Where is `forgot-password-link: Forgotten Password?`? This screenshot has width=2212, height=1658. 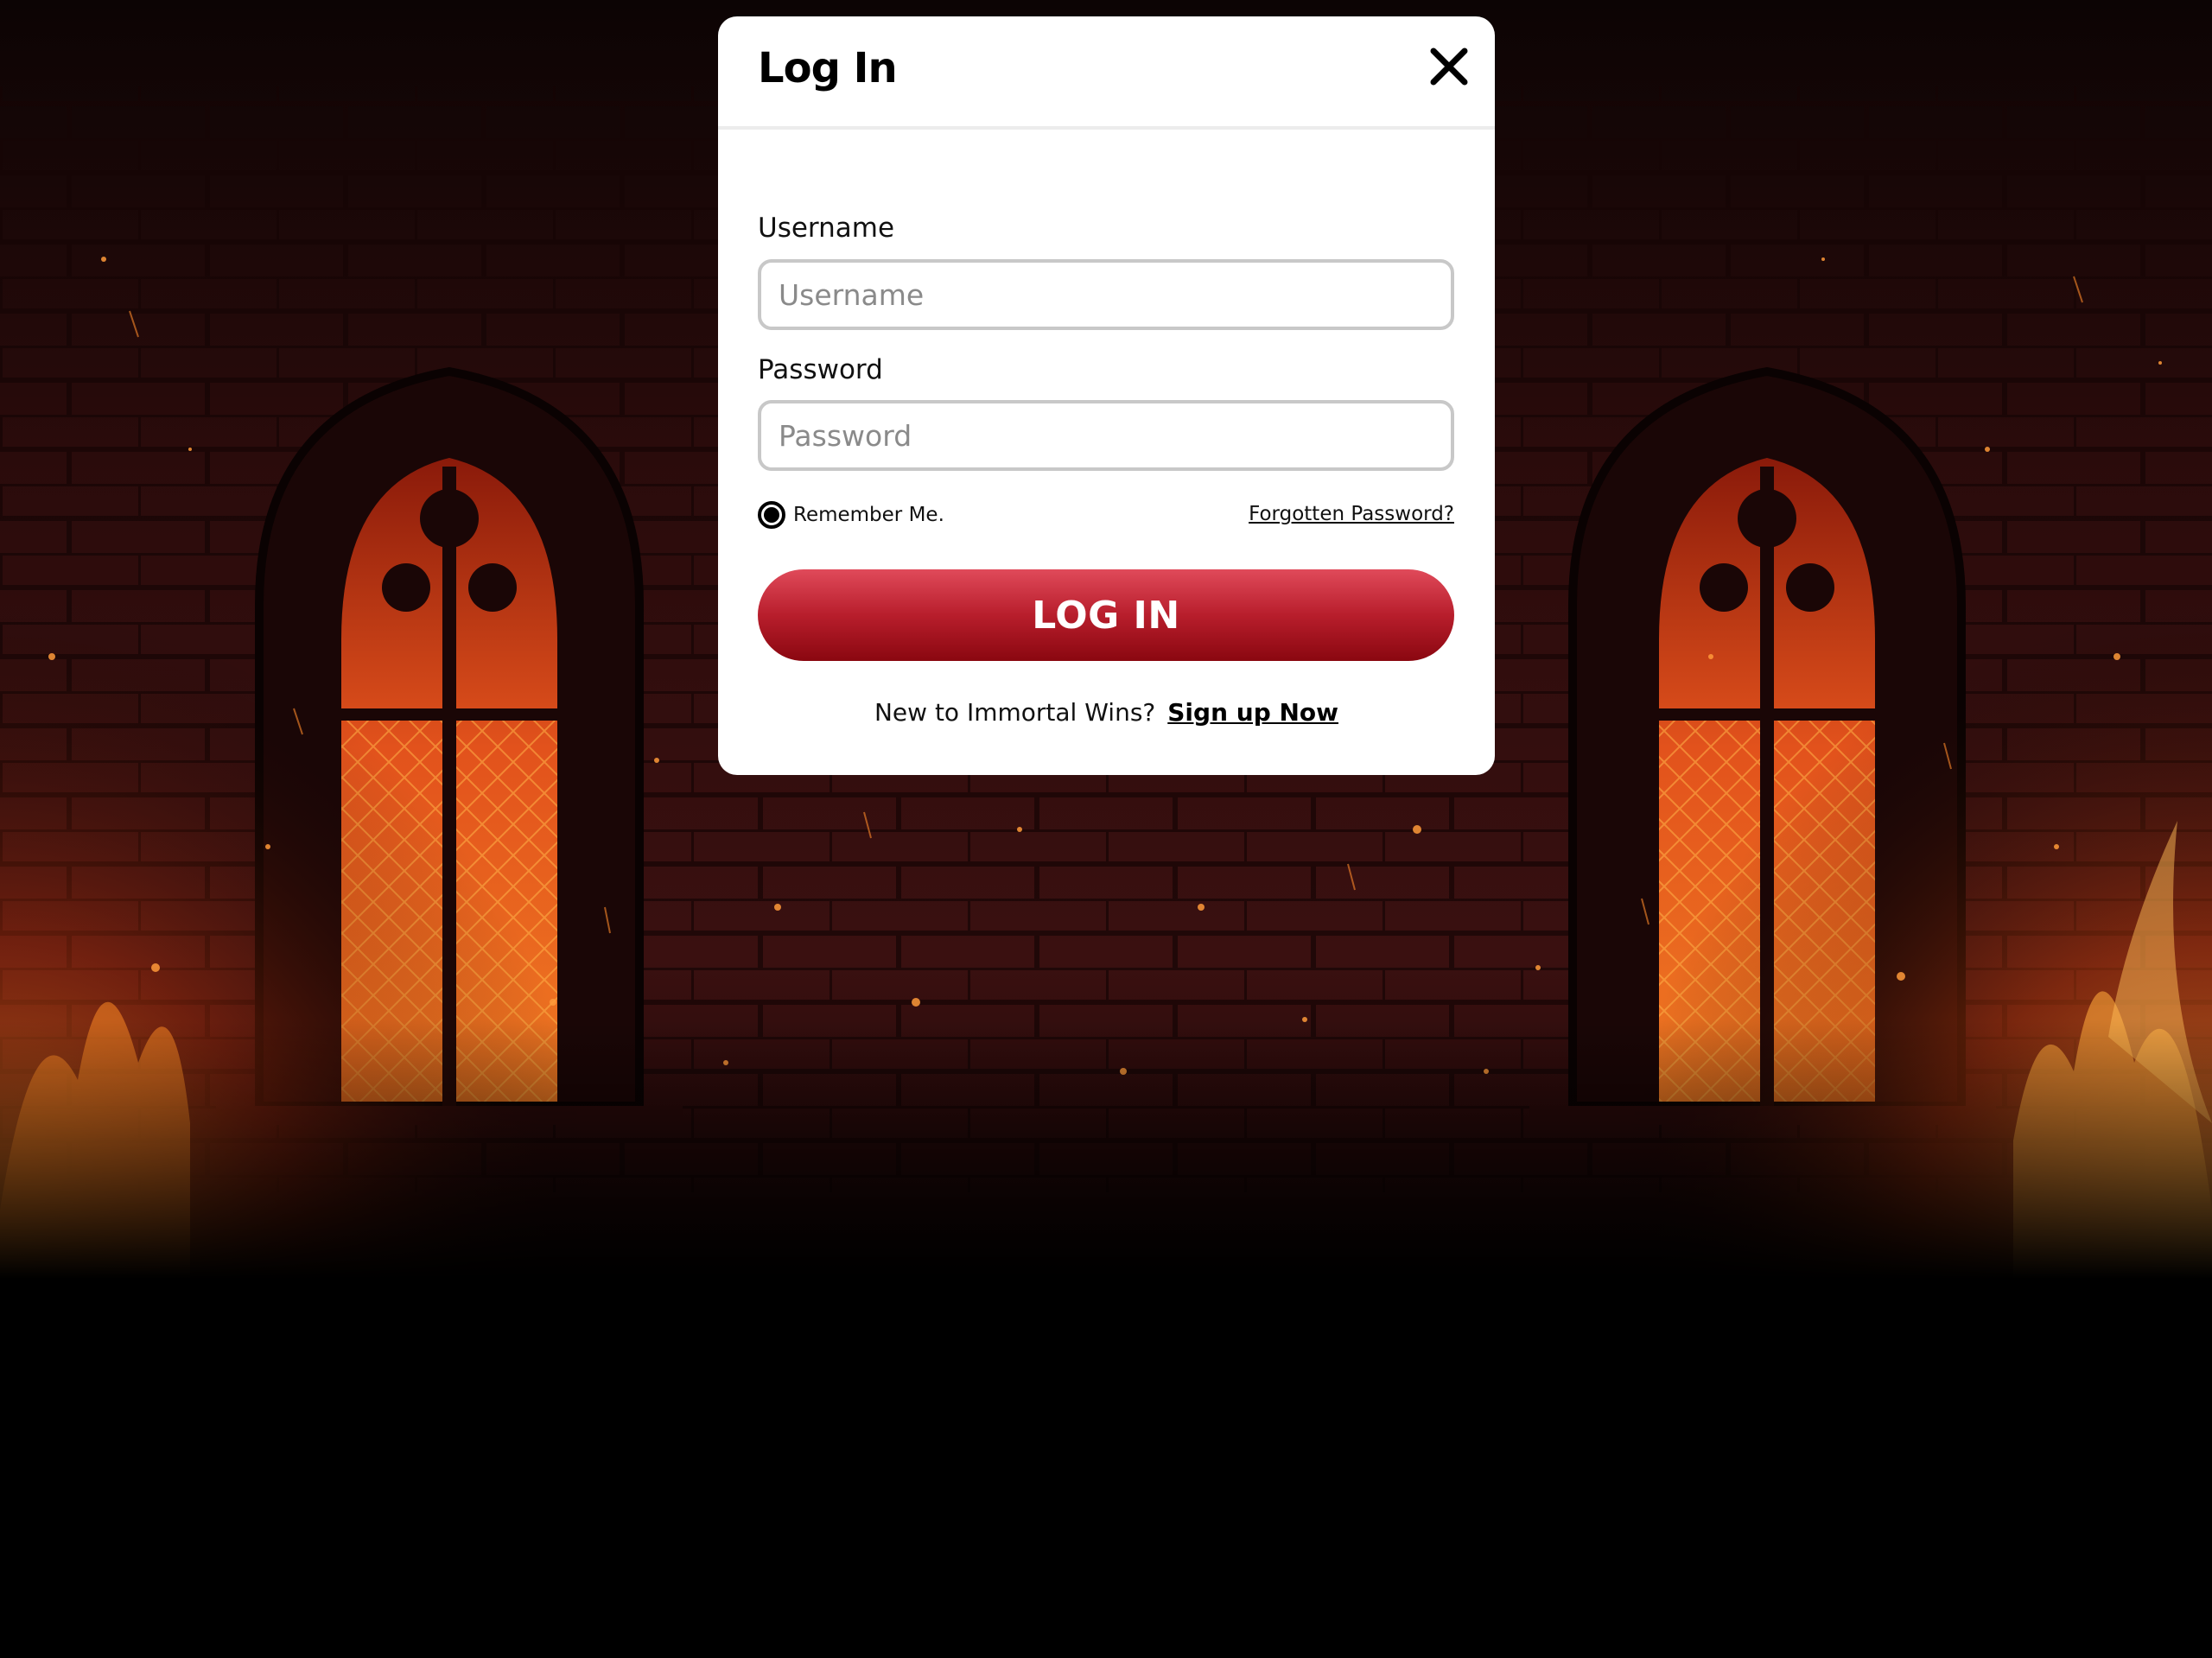
forgot-password-link: Forgotten Password? is located at coordinates (1351, 514).